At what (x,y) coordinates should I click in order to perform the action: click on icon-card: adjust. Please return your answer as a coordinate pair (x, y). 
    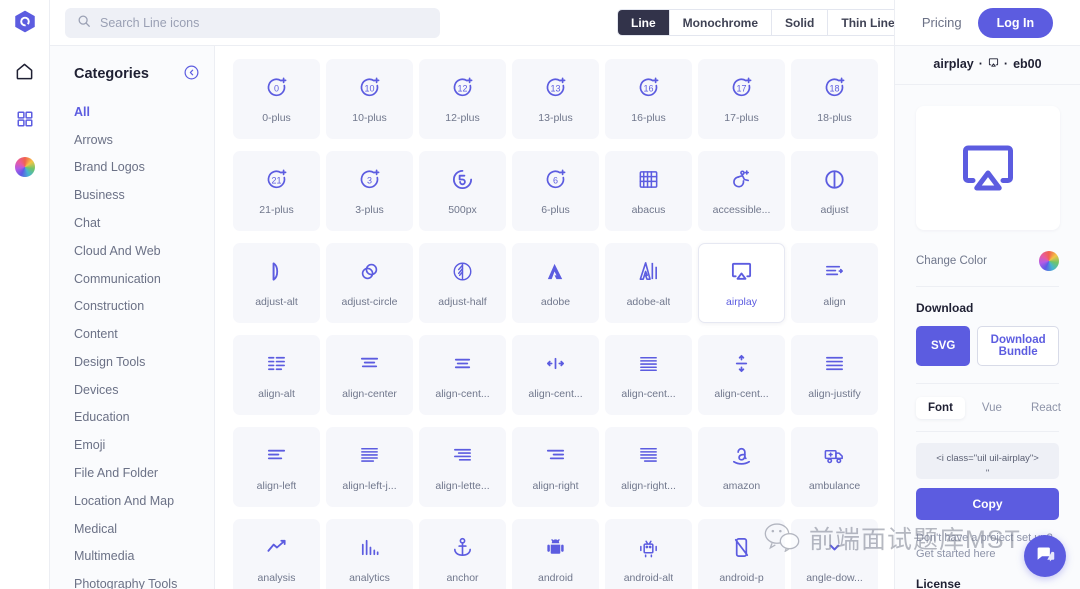
    Looking at the image, I should click on (834, 191).